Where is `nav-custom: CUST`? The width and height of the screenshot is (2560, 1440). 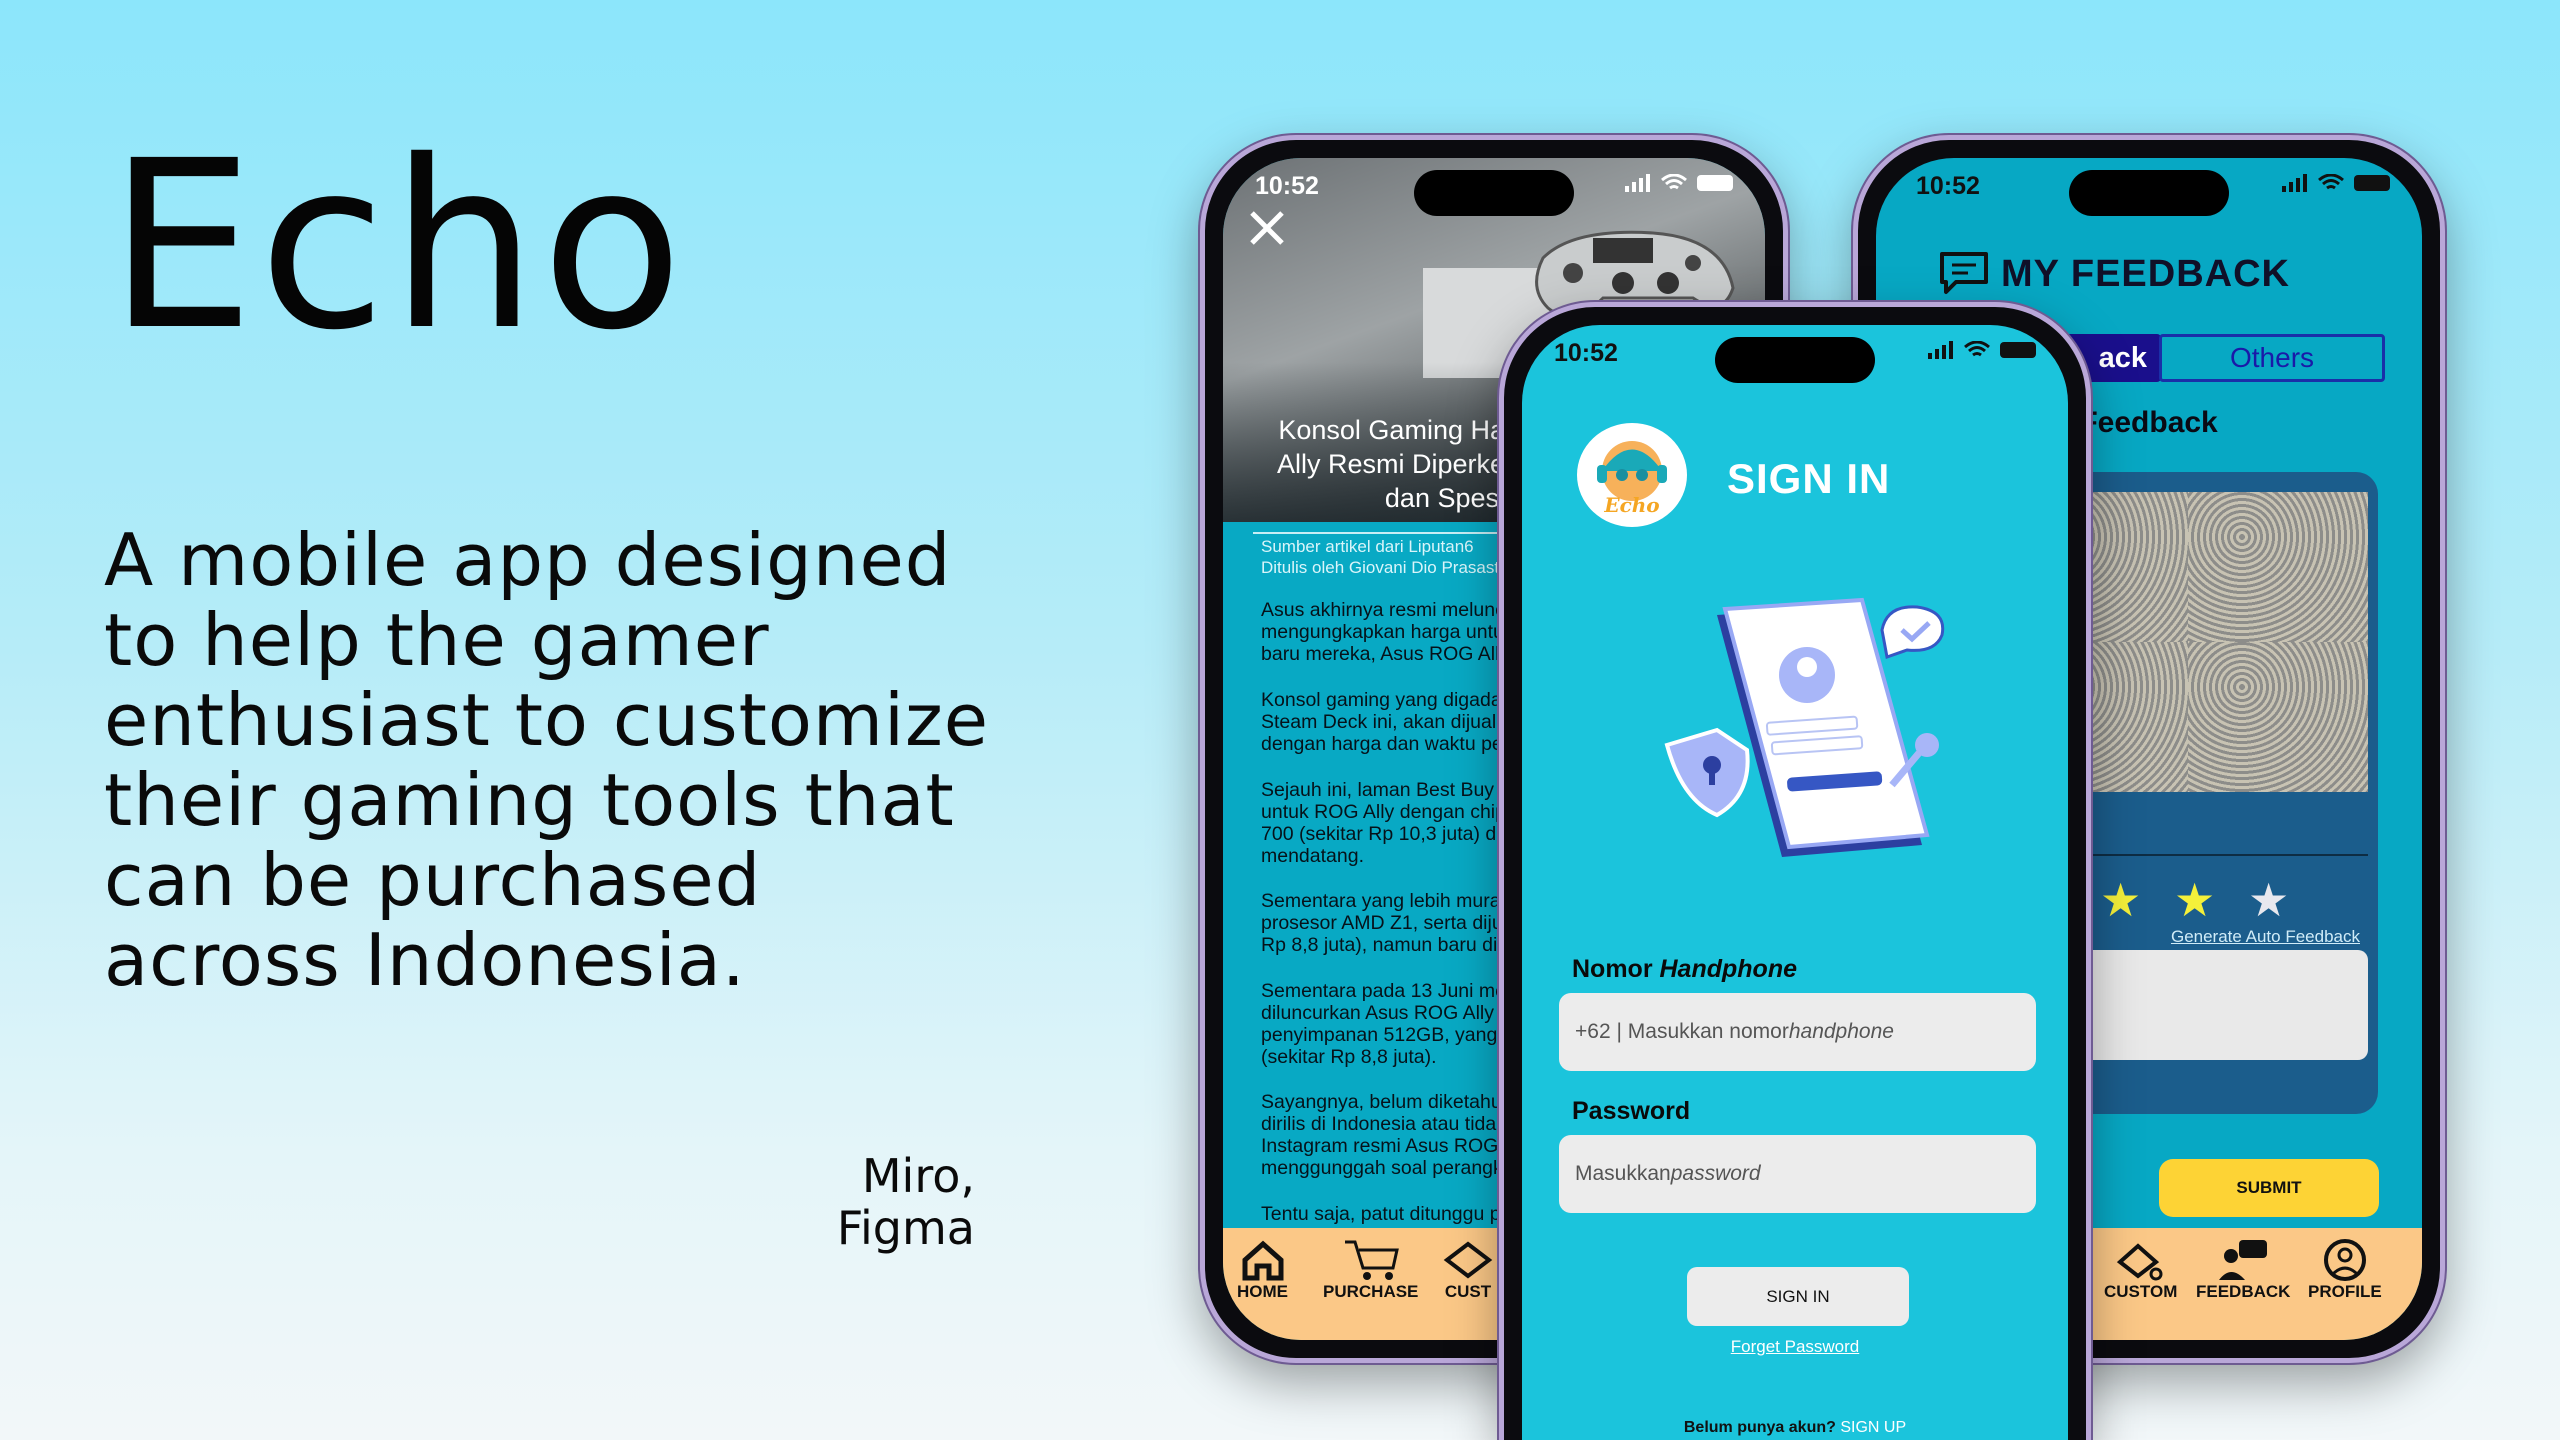
nav-custom: CUST is located at coordinates (1468, 1270).